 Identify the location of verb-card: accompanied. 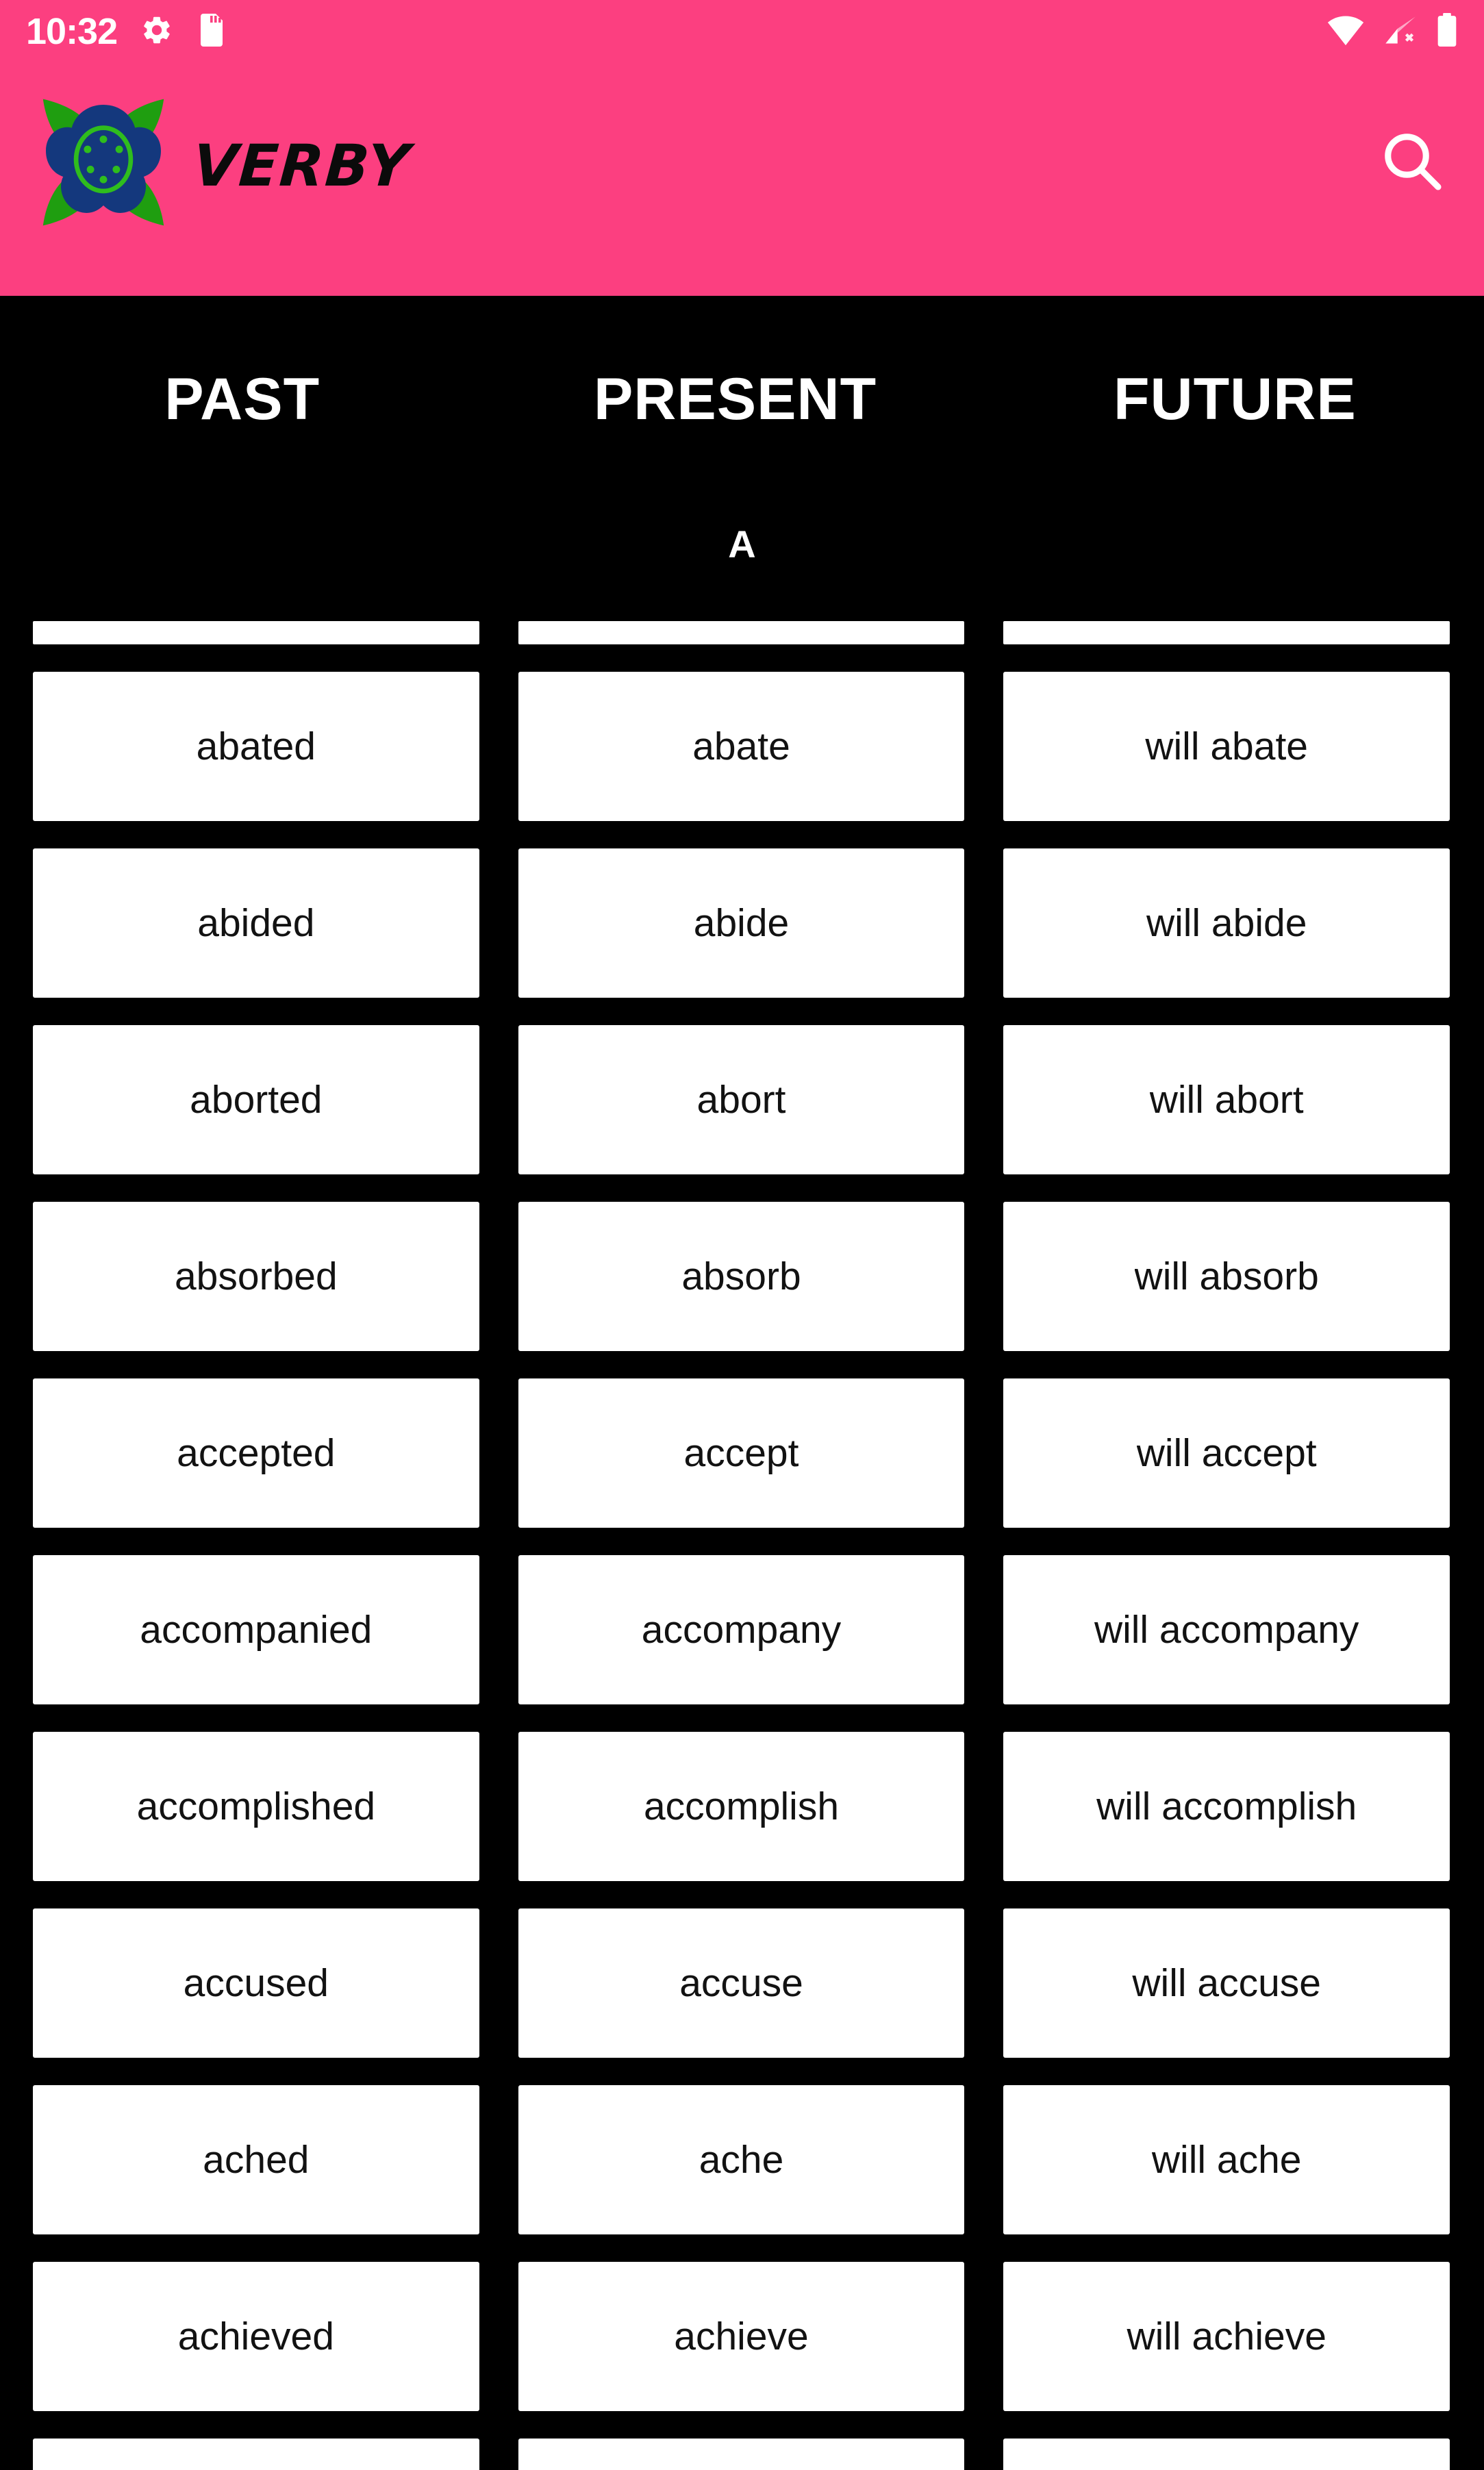
(256, 1629).